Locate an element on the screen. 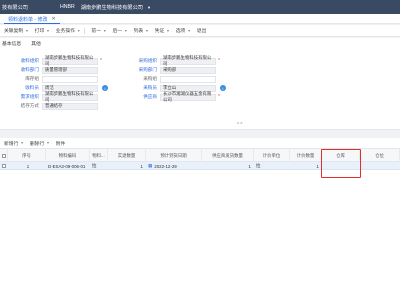 The height and width of the screenshot is (300, 400). org-dropdown-icon: ▼ is located at coordinates (149, 7).